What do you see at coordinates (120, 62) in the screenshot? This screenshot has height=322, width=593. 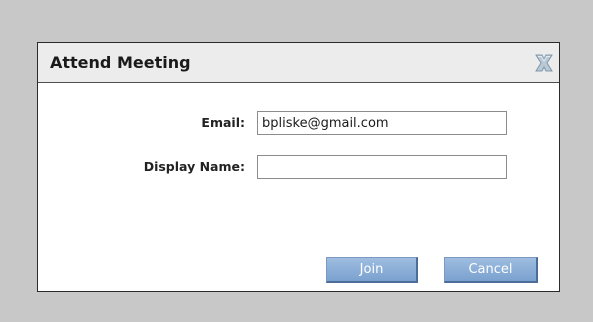 I see `dialog-title: Attend Meeting` at bounding box center [120, 62].